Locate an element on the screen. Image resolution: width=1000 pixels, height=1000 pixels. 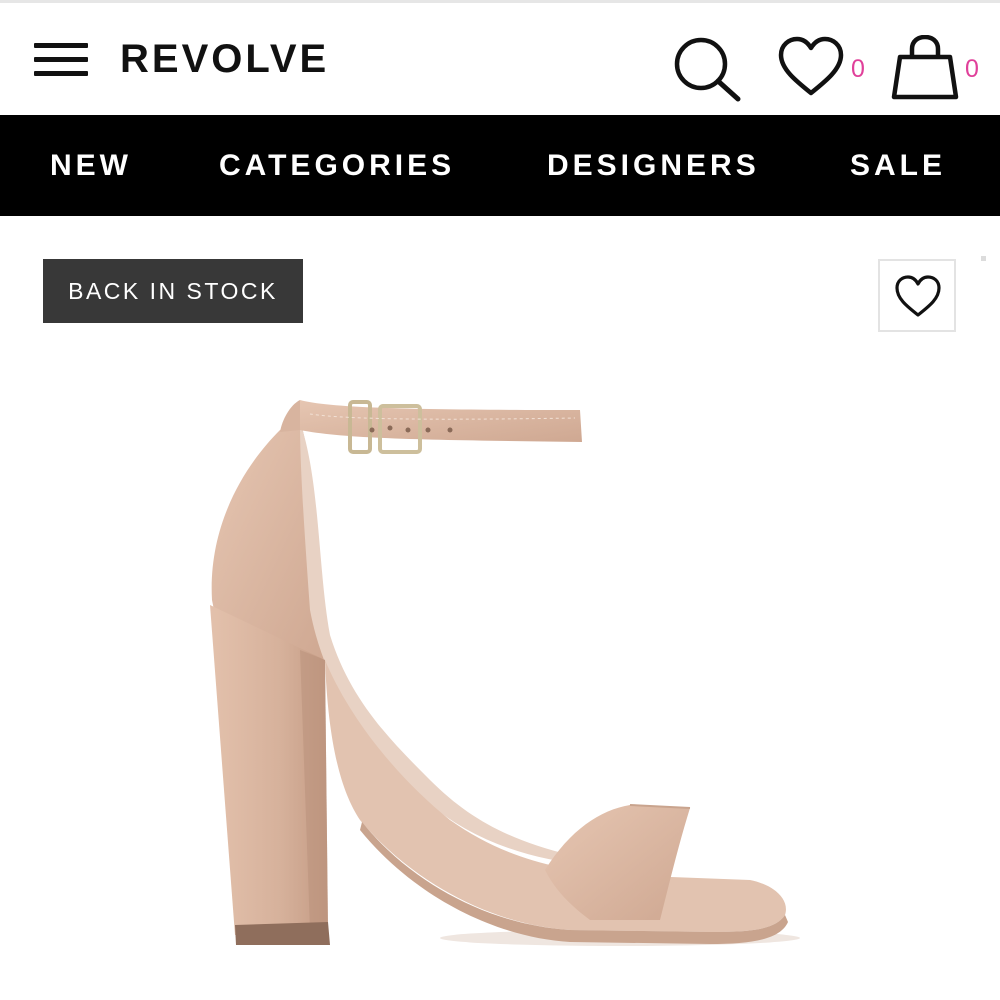
scroll-indicator is located at coordinates (983, 258).